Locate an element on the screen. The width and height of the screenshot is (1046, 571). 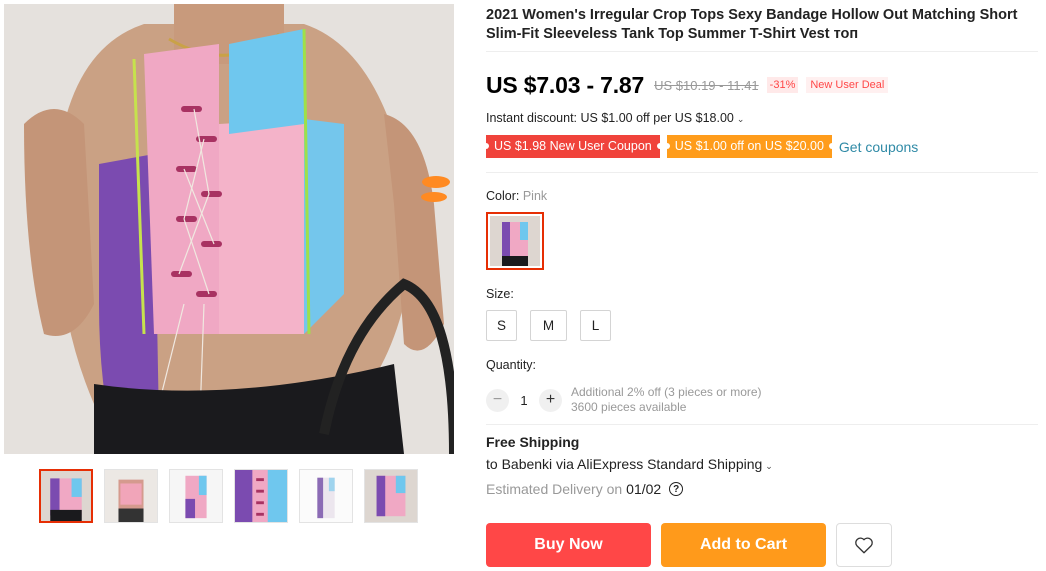
purchase-actions: Buy Now Add to Cart is located at coordinates (689, 545).